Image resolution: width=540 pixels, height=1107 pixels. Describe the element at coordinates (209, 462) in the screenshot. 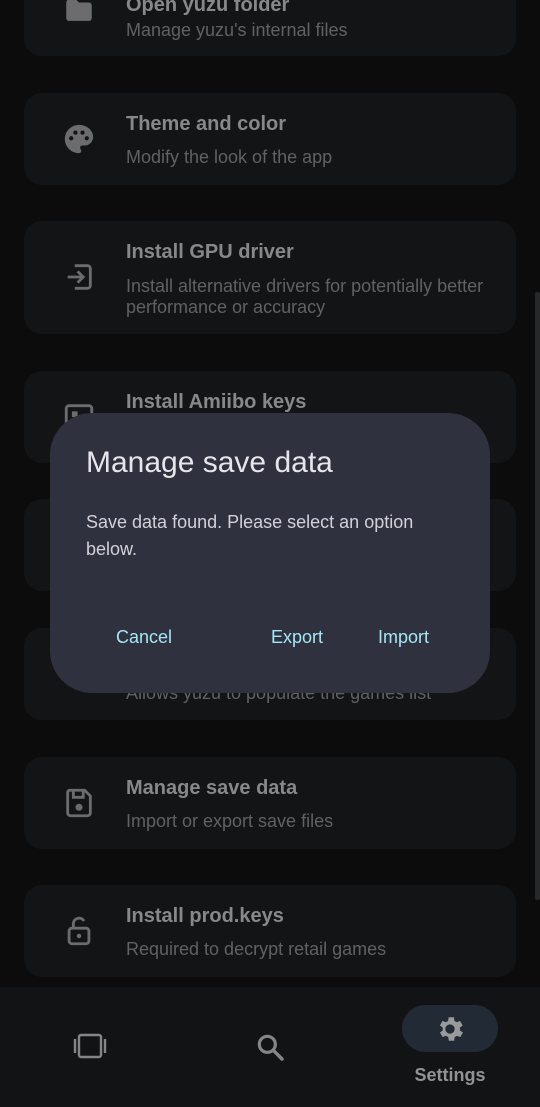

I see `dialog-title: Manage save data` at that location.